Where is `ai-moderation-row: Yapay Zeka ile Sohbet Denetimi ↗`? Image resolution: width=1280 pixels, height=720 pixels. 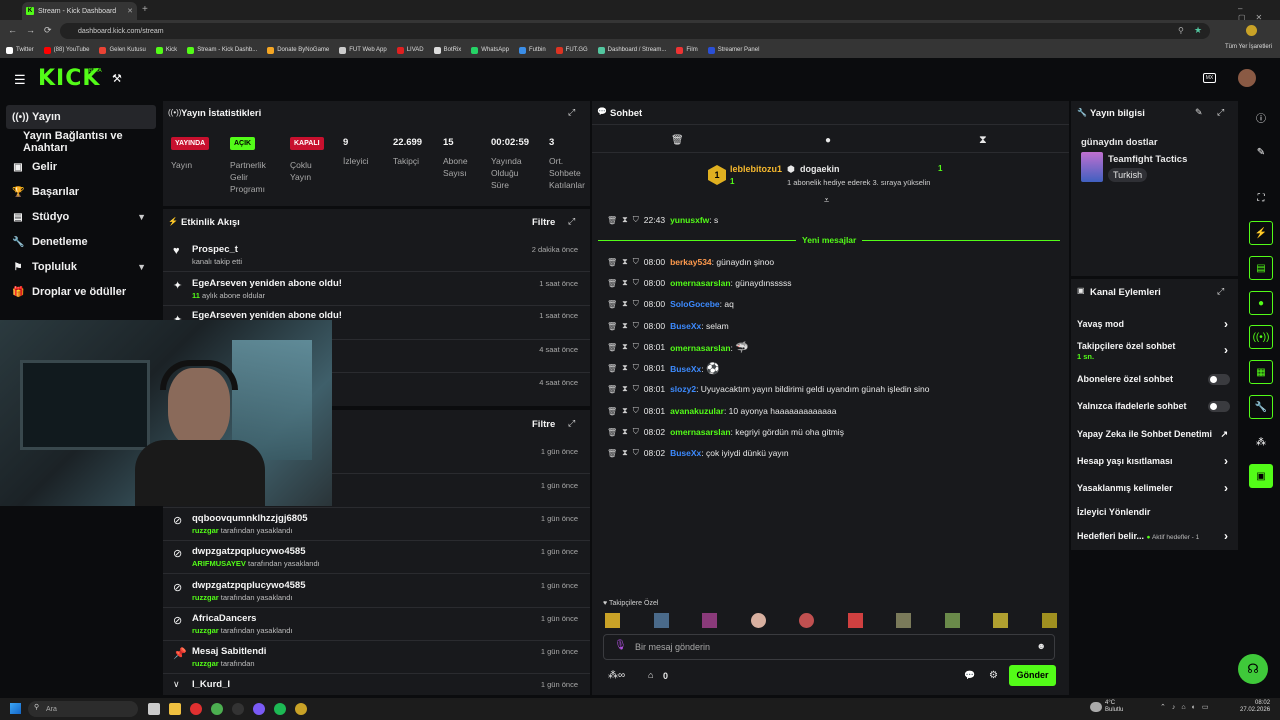
ai-moderation-row: Yapay Zeka ile Sohbet Denetimi ↗ is located at coordinates (1153, 435).